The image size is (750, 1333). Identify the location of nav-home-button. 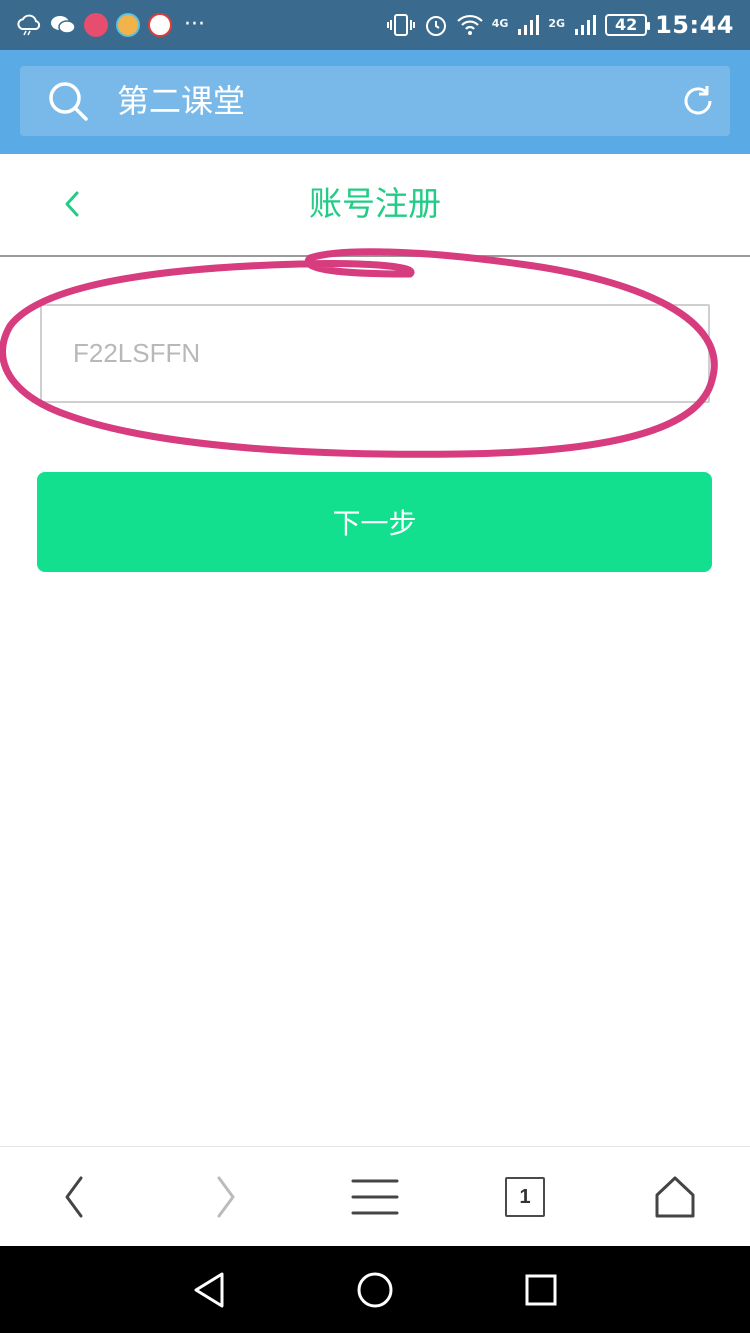
(375, 1290).